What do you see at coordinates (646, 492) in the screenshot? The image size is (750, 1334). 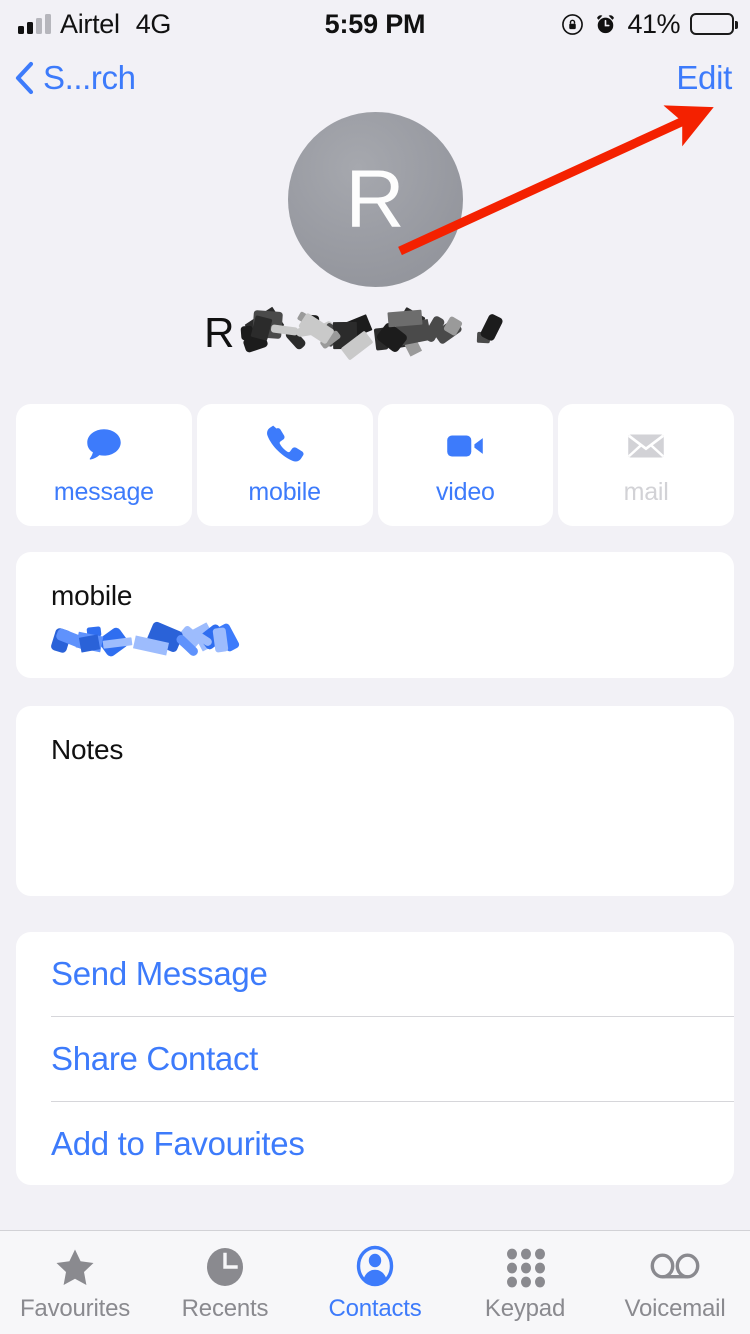 I see `quick-action-label: mail` at bounding box center [646, 492].